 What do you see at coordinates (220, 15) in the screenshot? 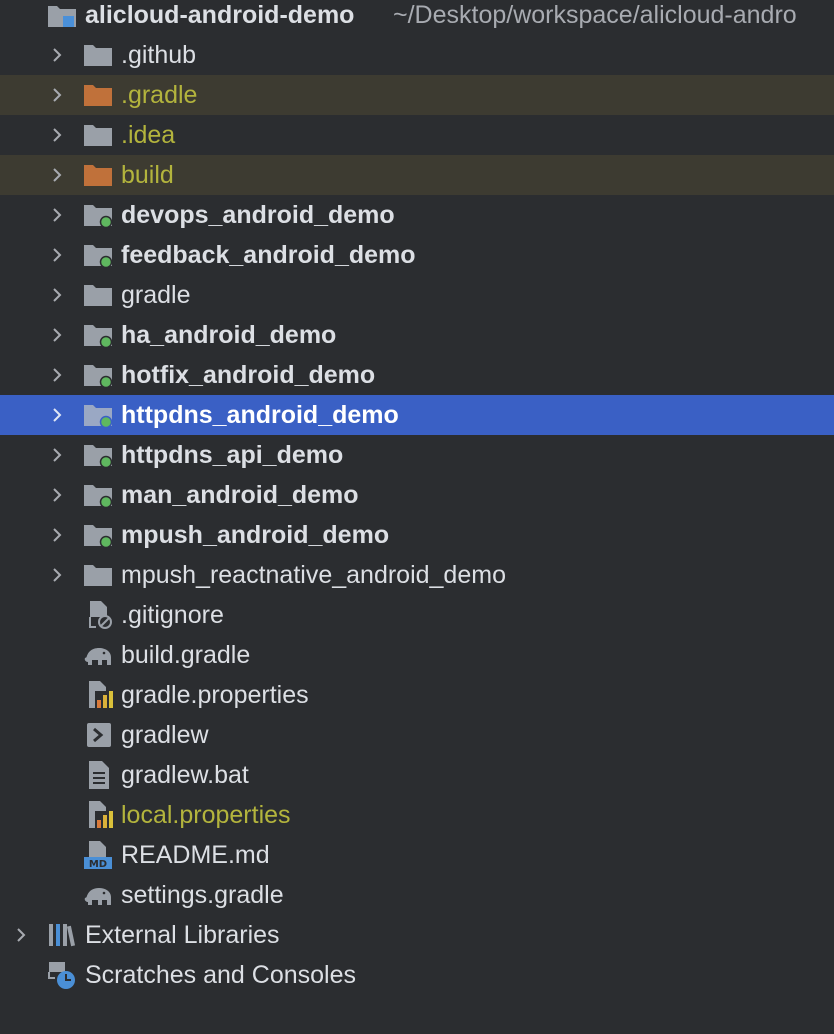
I see `root-name: alicloud-android-demo` at bounding box center [220, 15].